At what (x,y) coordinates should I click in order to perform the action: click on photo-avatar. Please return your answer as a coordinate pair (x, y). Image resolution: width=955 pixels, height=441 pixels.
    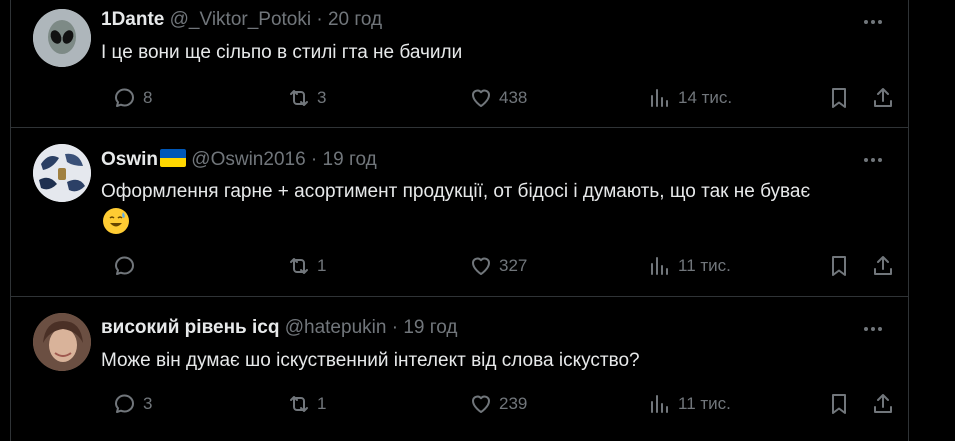
    Looking at the image, I should click on (62, 342).